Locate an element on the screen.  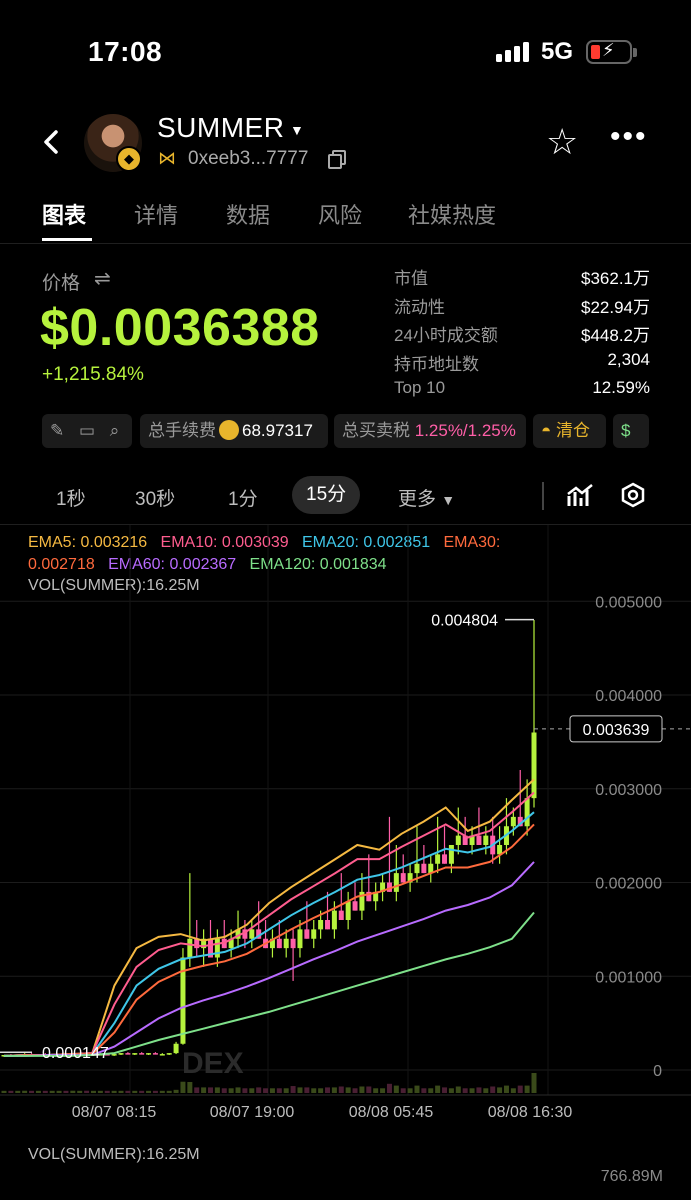
price-value: $0.0036388 is located at coordinates (180, 328).